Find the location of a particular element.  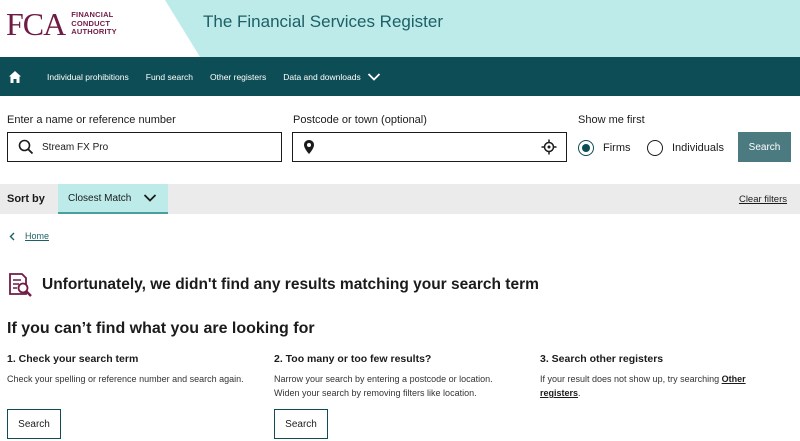

nav-fund-search: Fund search is located at coordinates (169, 77).